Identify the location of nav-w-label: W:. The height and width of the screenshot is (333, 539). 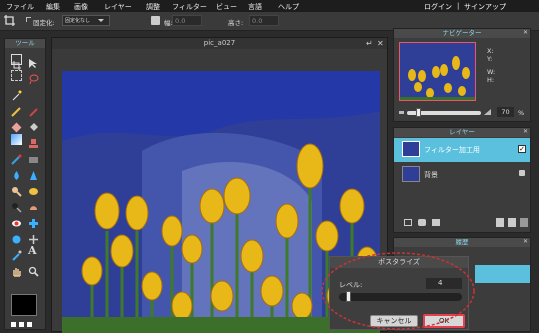
(491, 72).